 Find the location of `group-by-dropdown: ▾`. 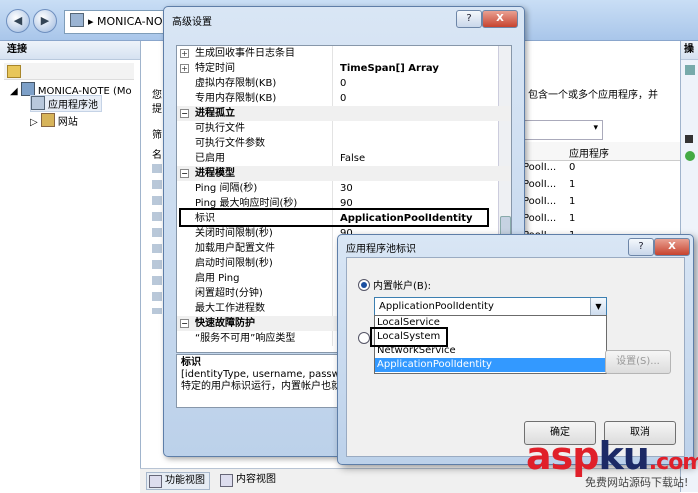

group-by-dropdown: ▾ is located at coordinates (563, 130).